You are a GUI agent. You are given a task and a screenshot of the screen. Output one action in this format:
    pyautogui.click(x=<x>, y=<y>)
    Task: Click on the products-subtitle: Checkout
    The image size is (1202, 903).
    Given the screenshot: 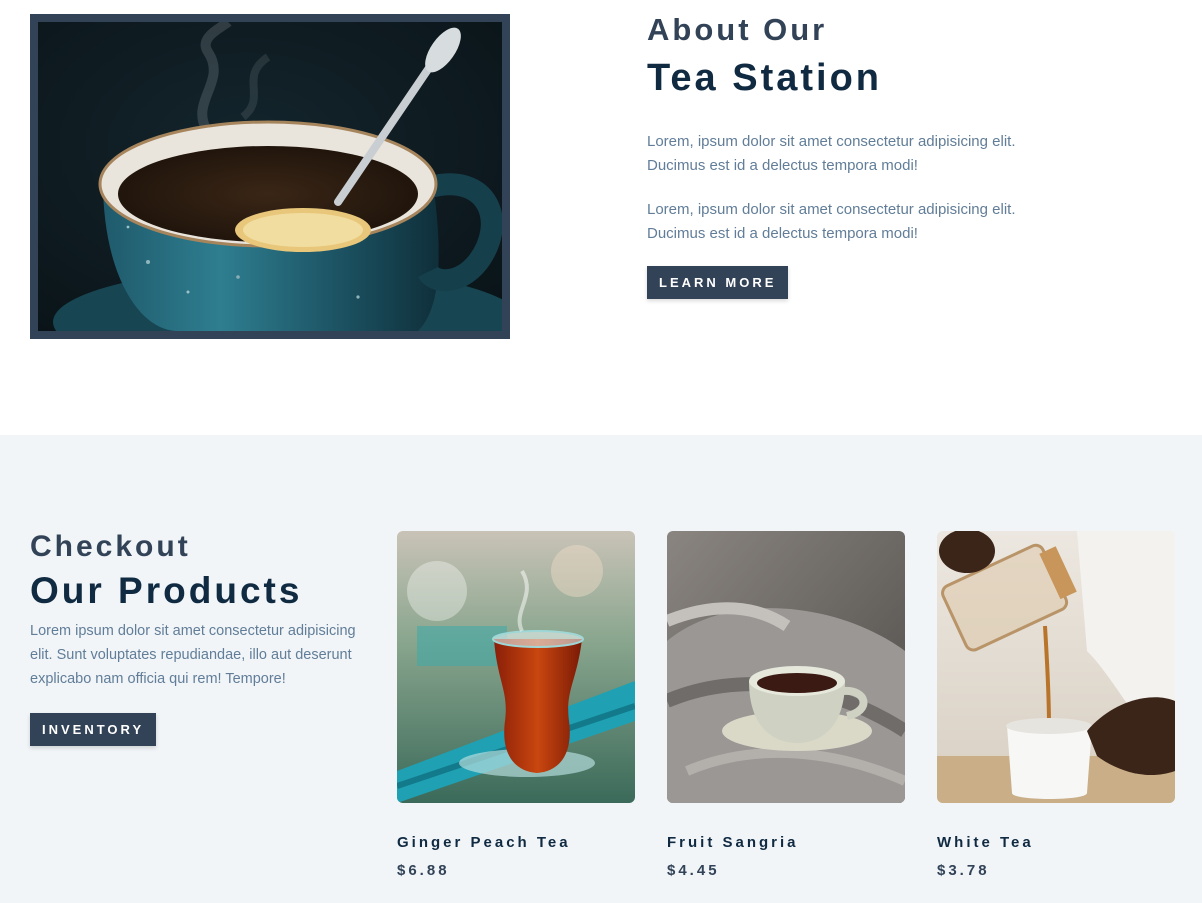 What is the action you would take?
    pyautogui.click(x=110, y=546)
    